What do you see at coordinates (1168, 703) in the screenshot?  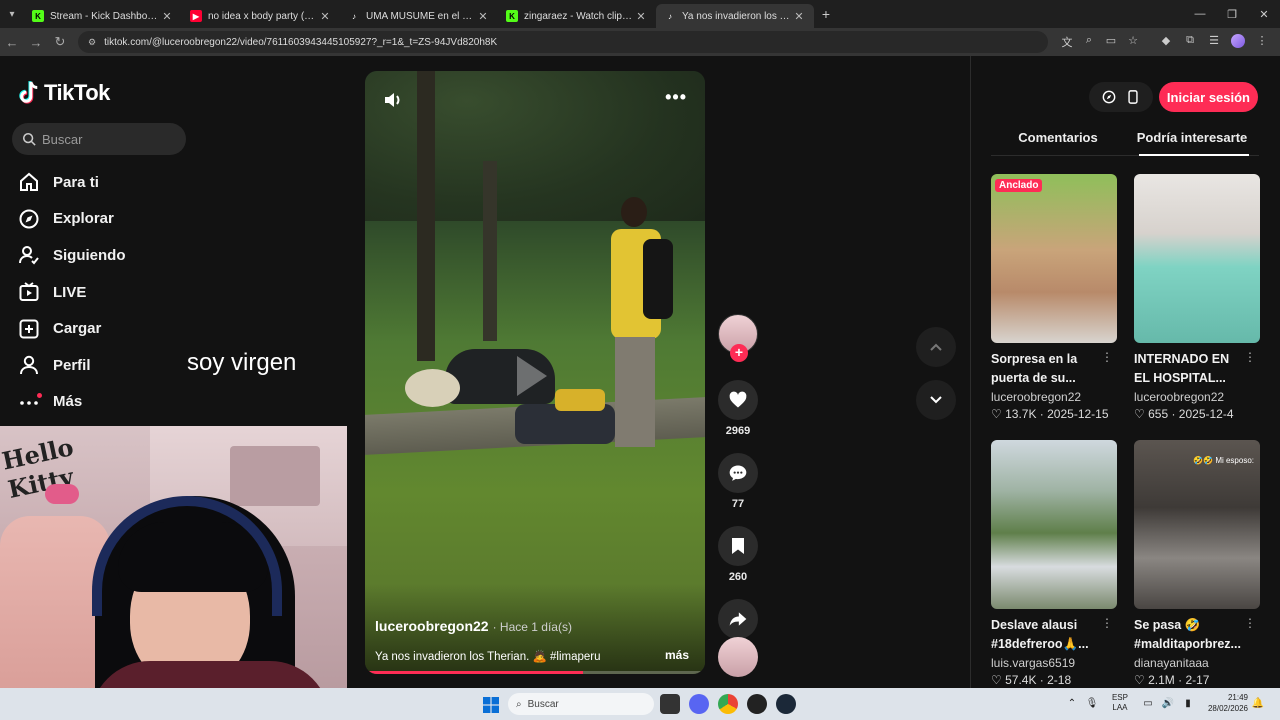 I see `volume-icon: 🔊` at bounding box center [1168, 703].